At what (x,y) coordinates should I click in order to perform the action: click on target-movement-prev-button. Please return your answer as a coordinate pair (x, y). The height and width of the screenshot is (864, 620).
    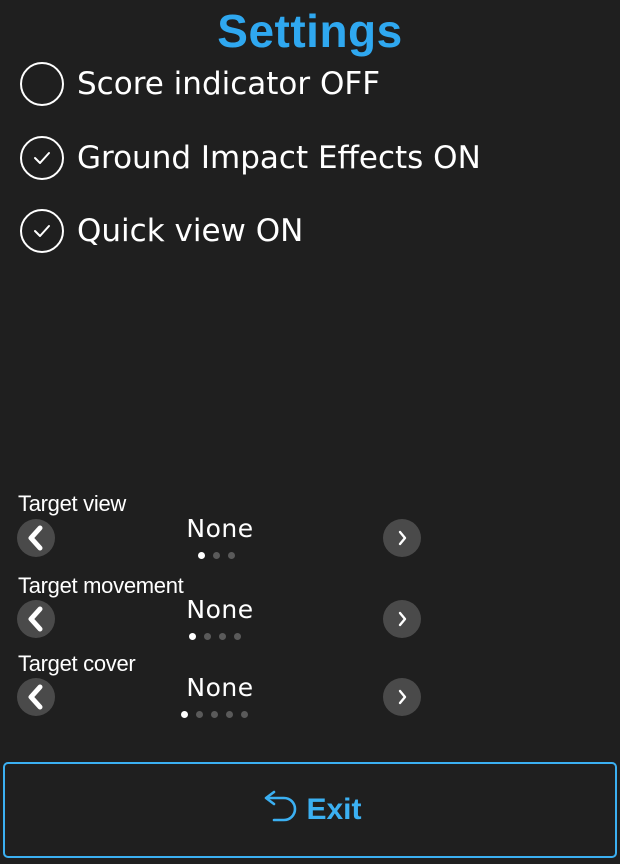
    Looking at the image, I should click on (36, 619).